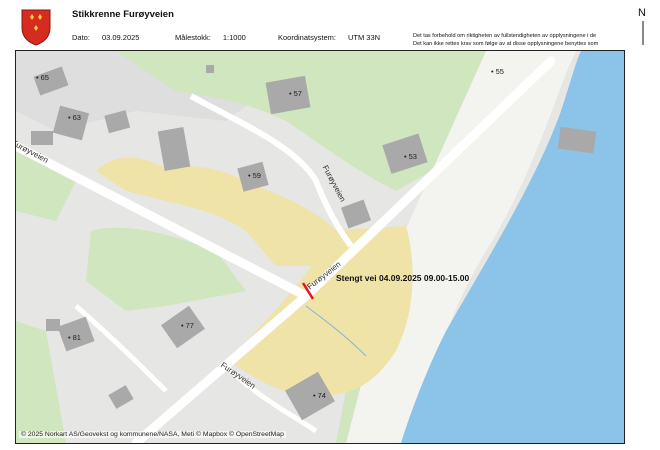 The width and height of the screenshot is (660, 450). I want to click on crs-label: Koordinatsystem:, so click(307, 37).